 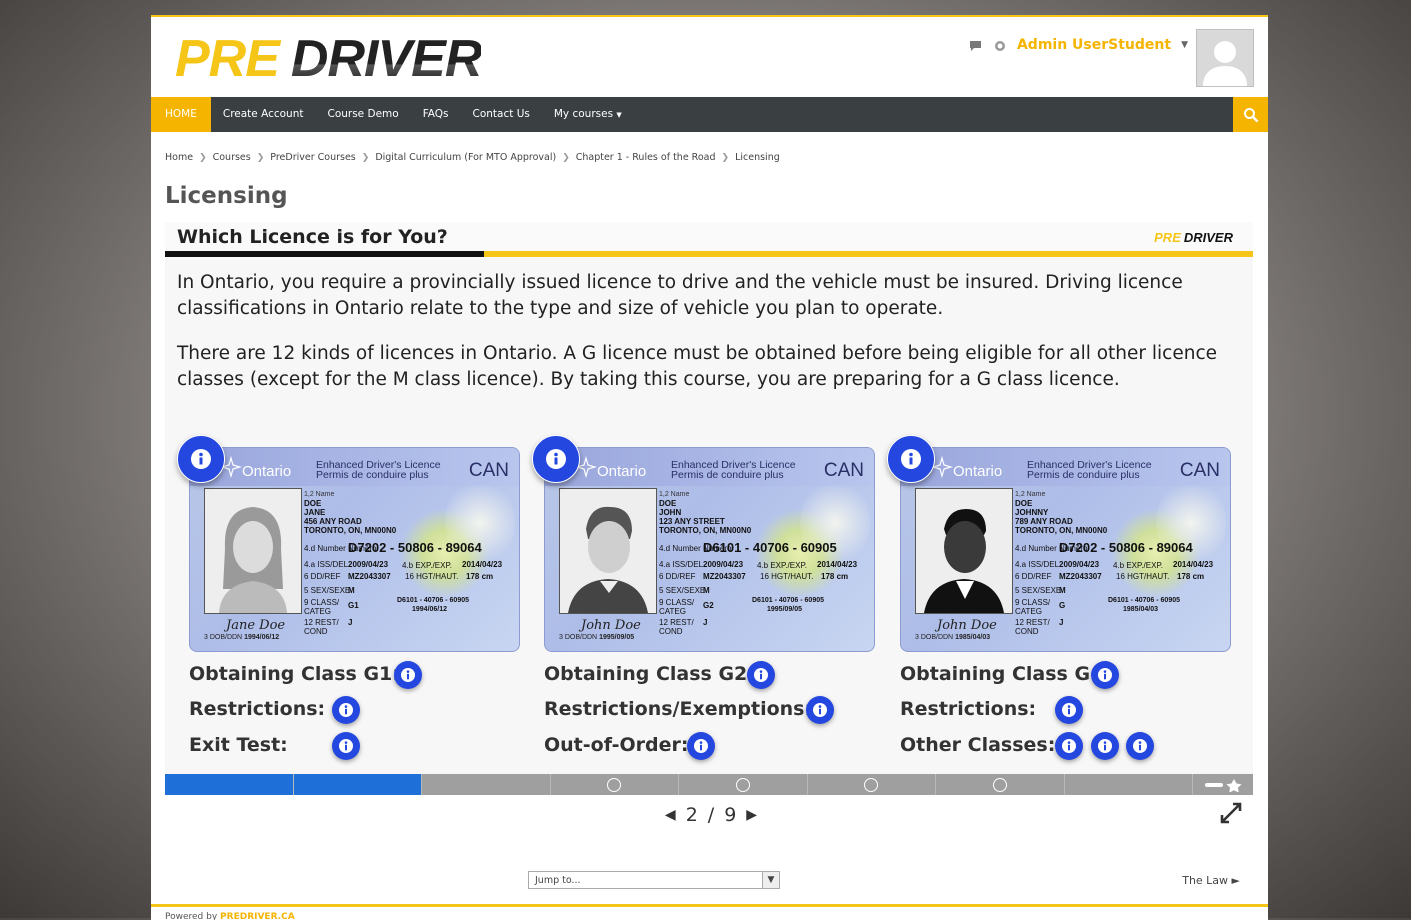 I want to click on footer-brand-link: PREDRIVER.CA, so click(x=257, y=916).